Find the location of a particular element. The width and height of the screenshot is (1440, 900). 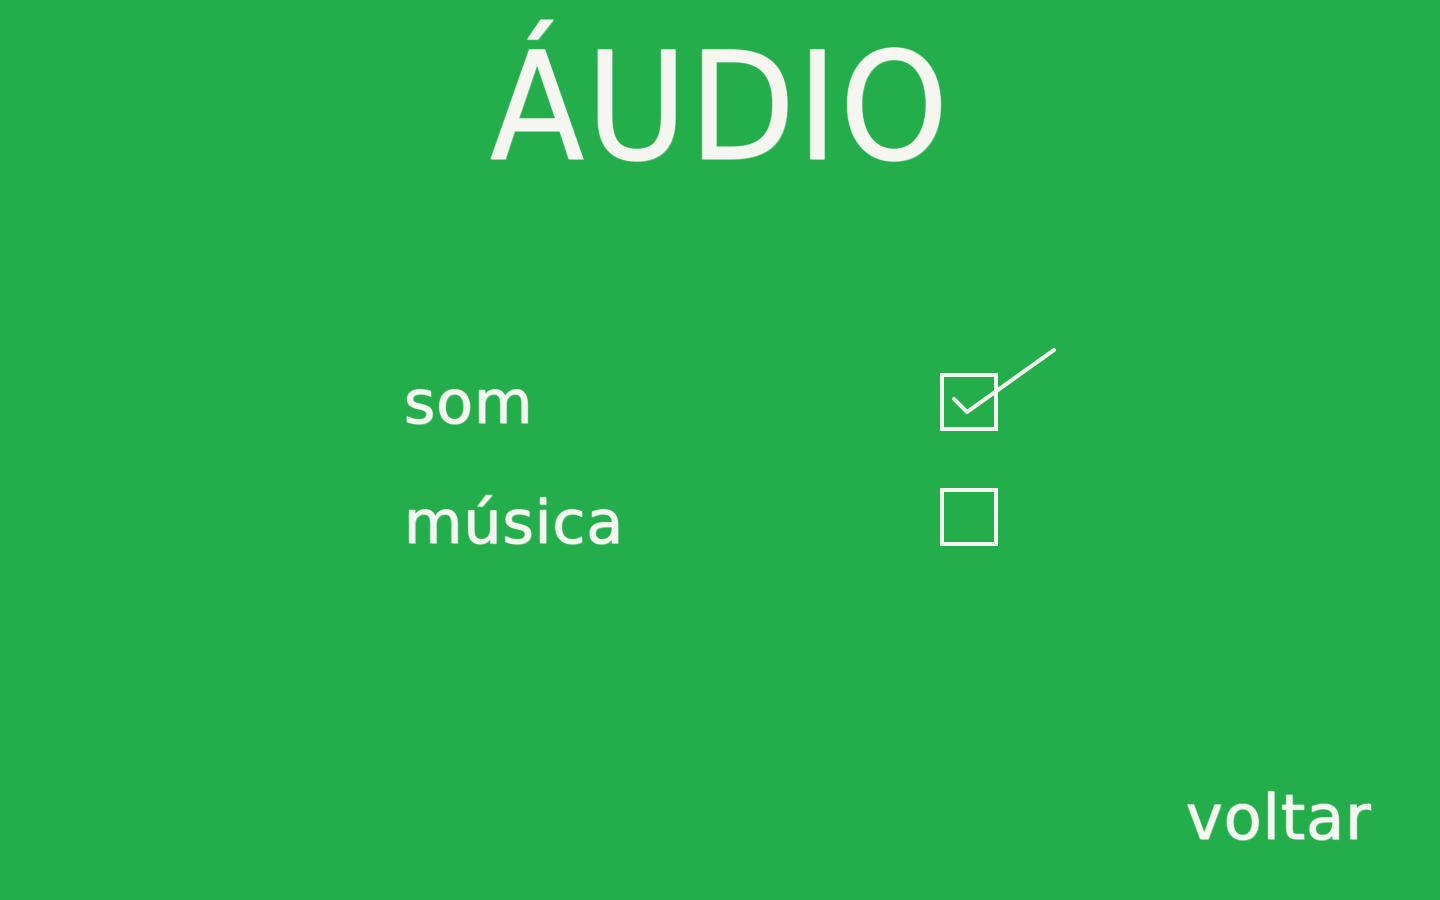

checkmark-icon is located at coordinates (1004, 381).